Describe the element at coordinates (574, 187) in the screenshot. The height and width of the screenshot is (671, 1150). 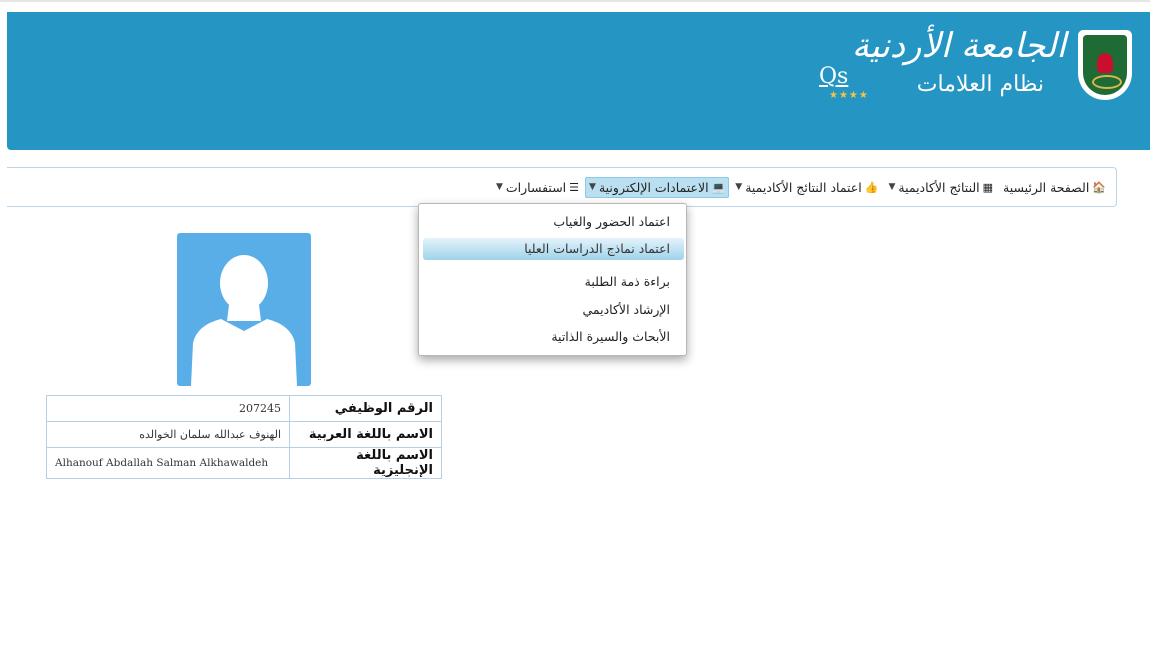
I see `list-icon: ☰` at that location.